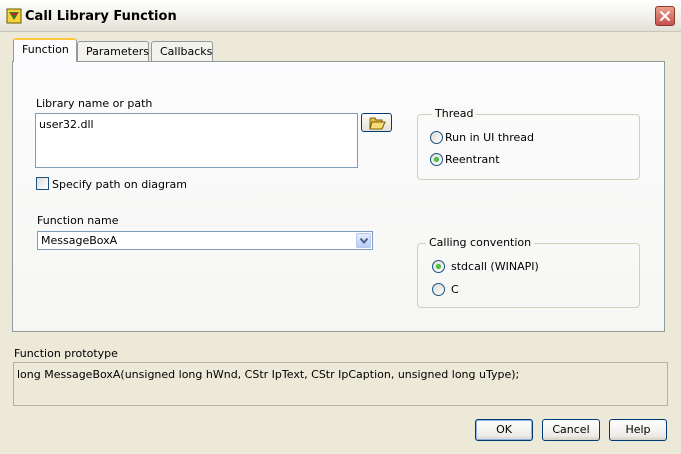 The image size is (681, 454). I want to click on close-button, so click(665, 16).